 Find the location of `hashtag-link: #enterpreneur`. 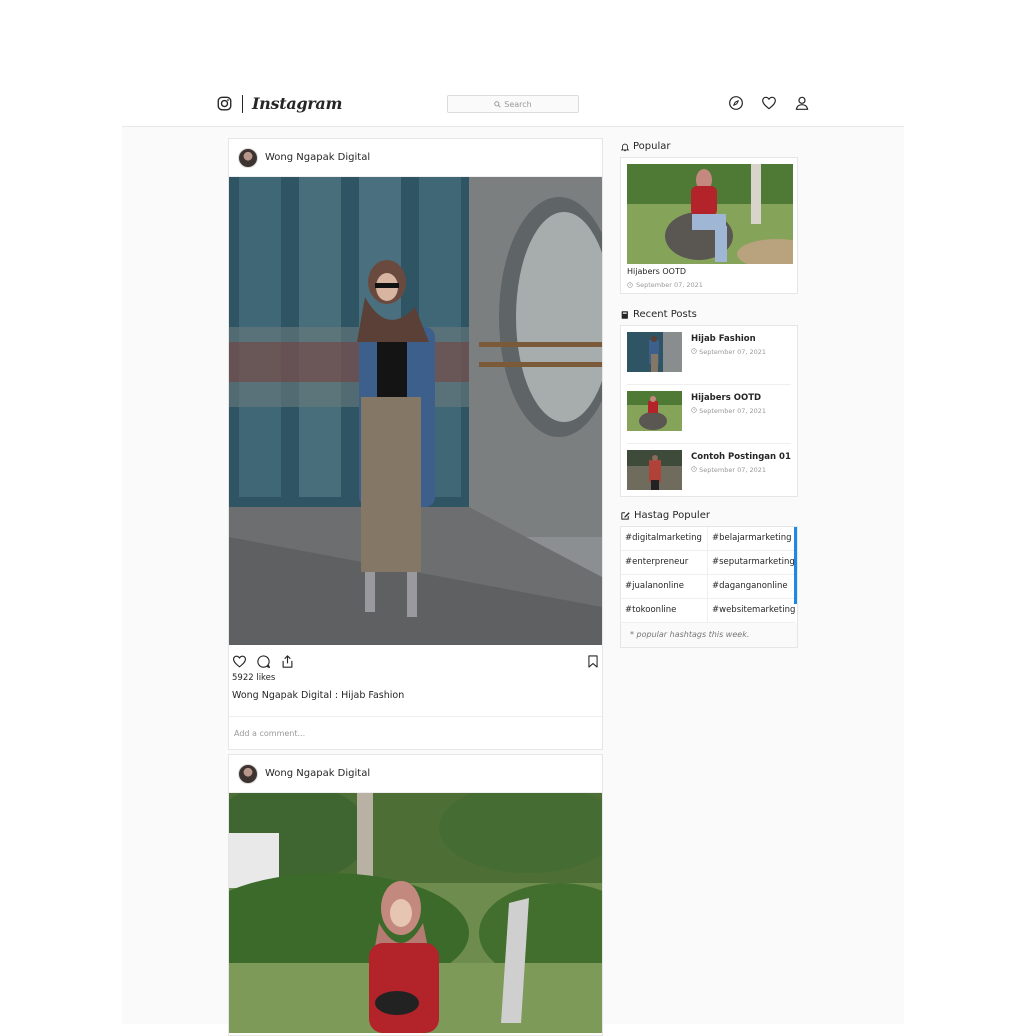

hashtag-link: #enterpreneur is located at coordinates (664, 563).